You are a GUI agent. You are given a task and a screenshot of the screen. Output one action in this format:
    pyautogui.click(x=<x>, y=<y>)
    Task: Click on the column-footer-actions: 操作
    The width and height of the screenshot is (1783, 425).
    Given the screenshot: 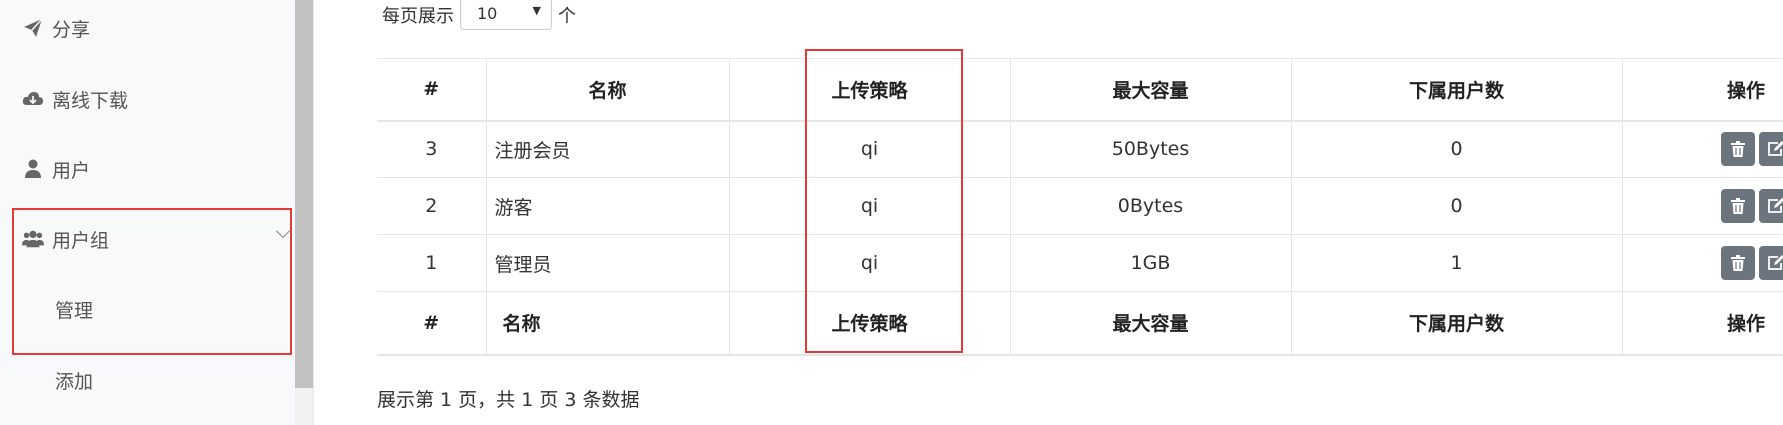 What is the action you would take?
    pyautogui.click(x=1745, y=324)
    